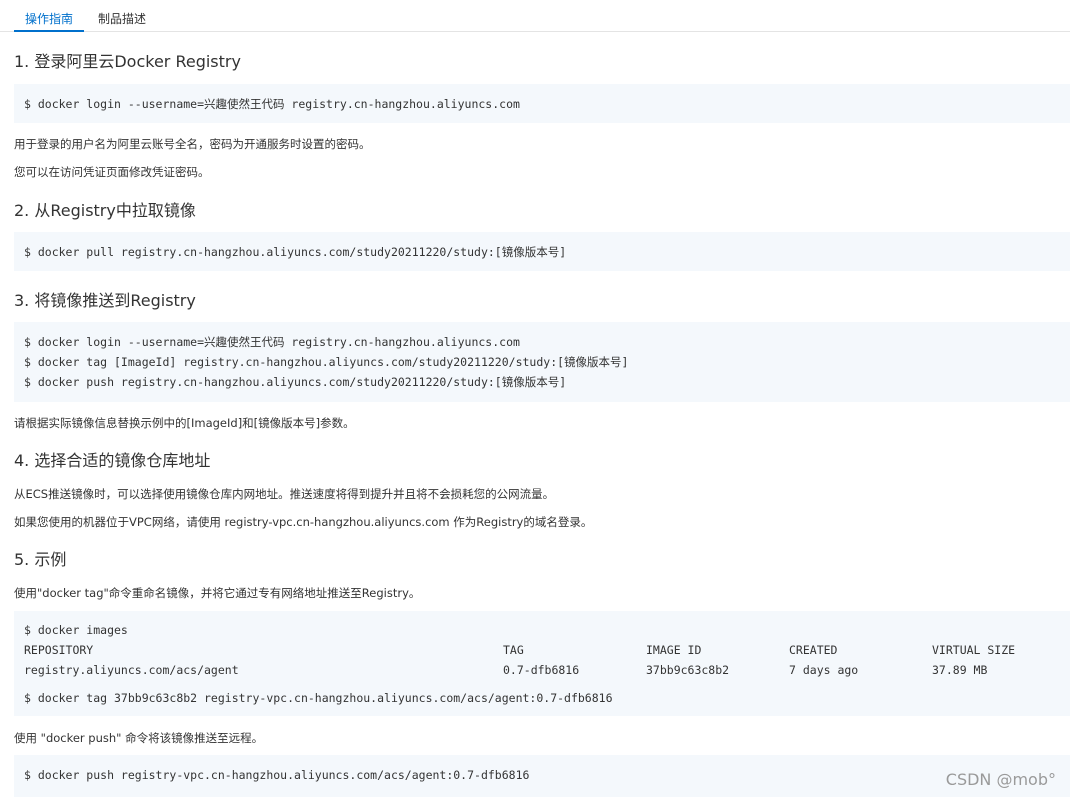 Image resolution: width=1070 pixels, height=797 pixels. Describe the element at coordinates (131, 670) in the screenshot. I see `table-cell: registry.aliyuncs.com/acs/agent` at that location.